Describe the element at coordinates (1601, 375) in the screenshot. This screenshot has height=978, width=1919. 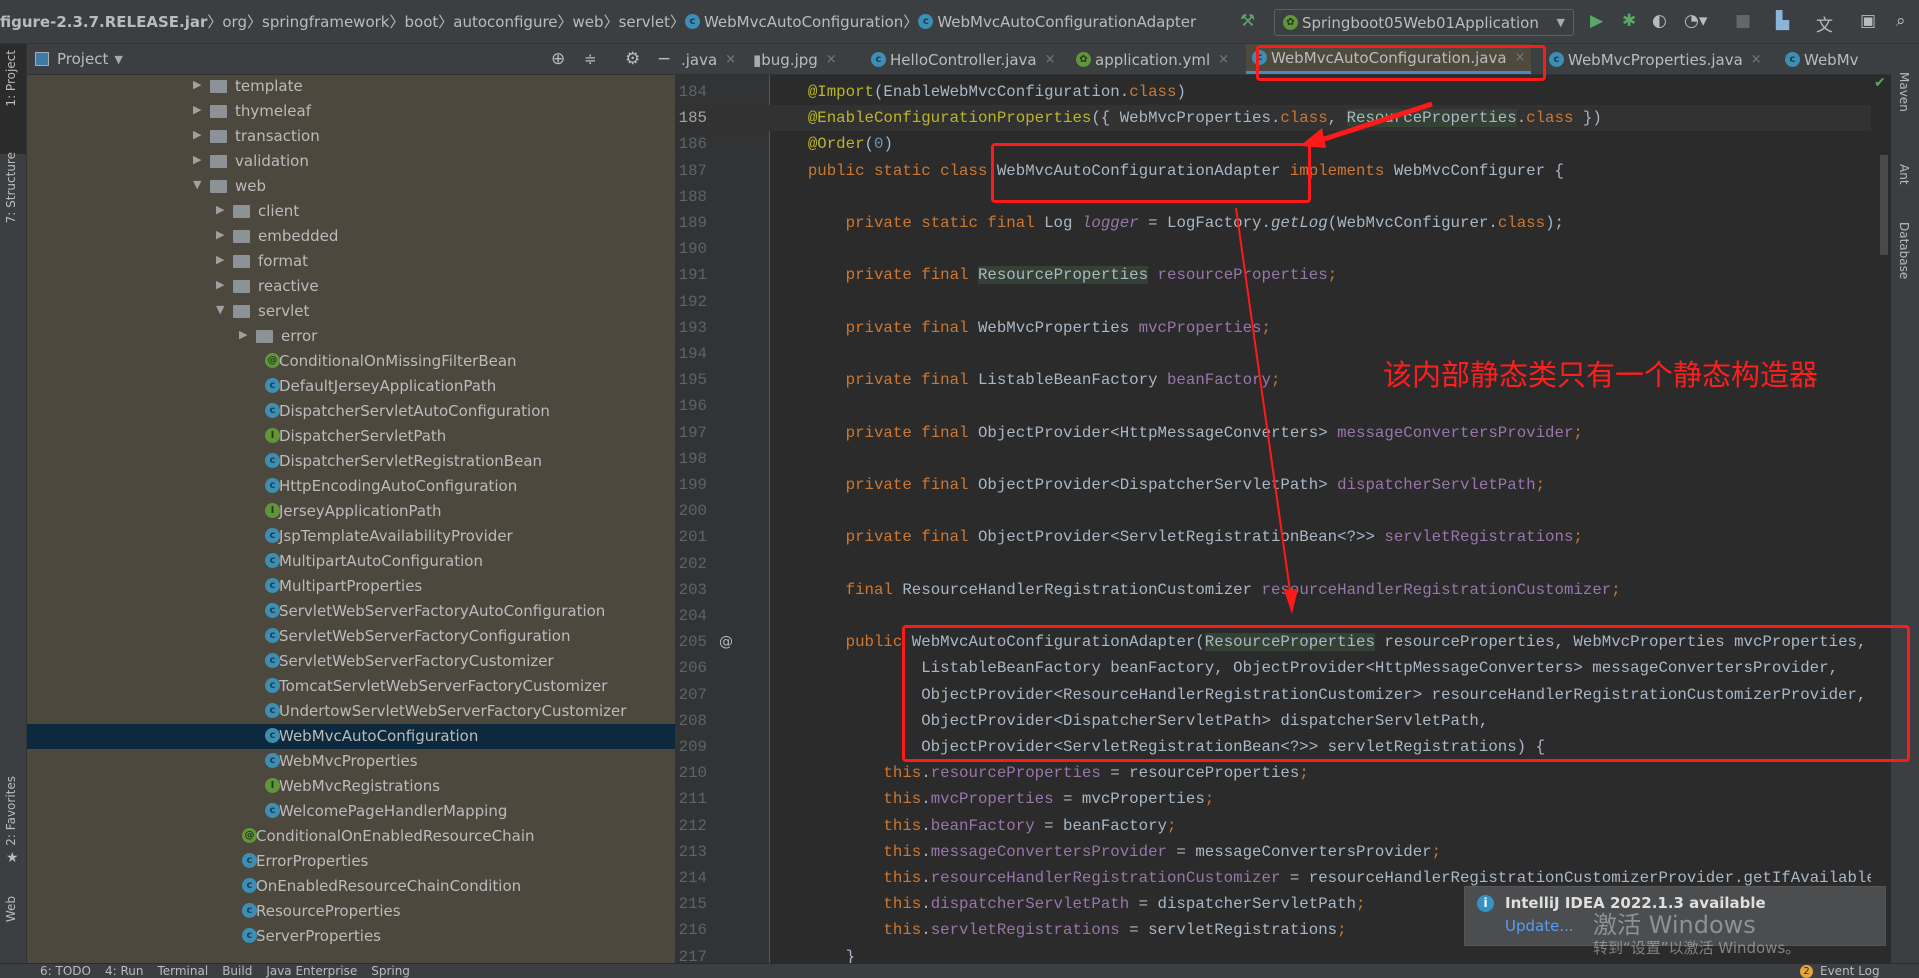
I see `annotation-note: 该内部静态类只有一个静态构造器` at that location.